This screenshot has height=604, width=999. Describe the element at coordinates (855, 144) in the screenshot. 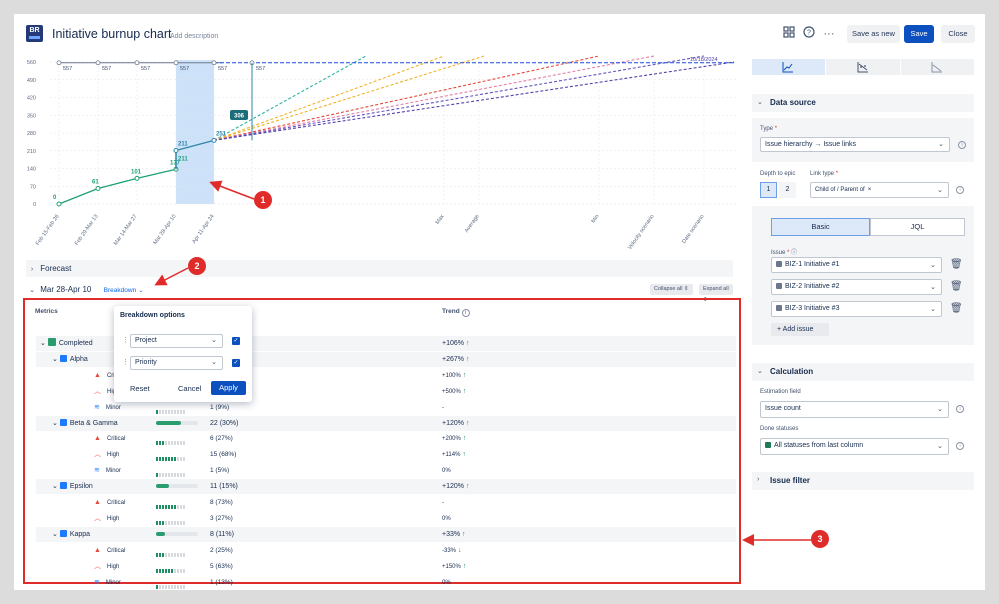

I see `type-select: Issue hierarchy → Issue links ⌄` at that location.